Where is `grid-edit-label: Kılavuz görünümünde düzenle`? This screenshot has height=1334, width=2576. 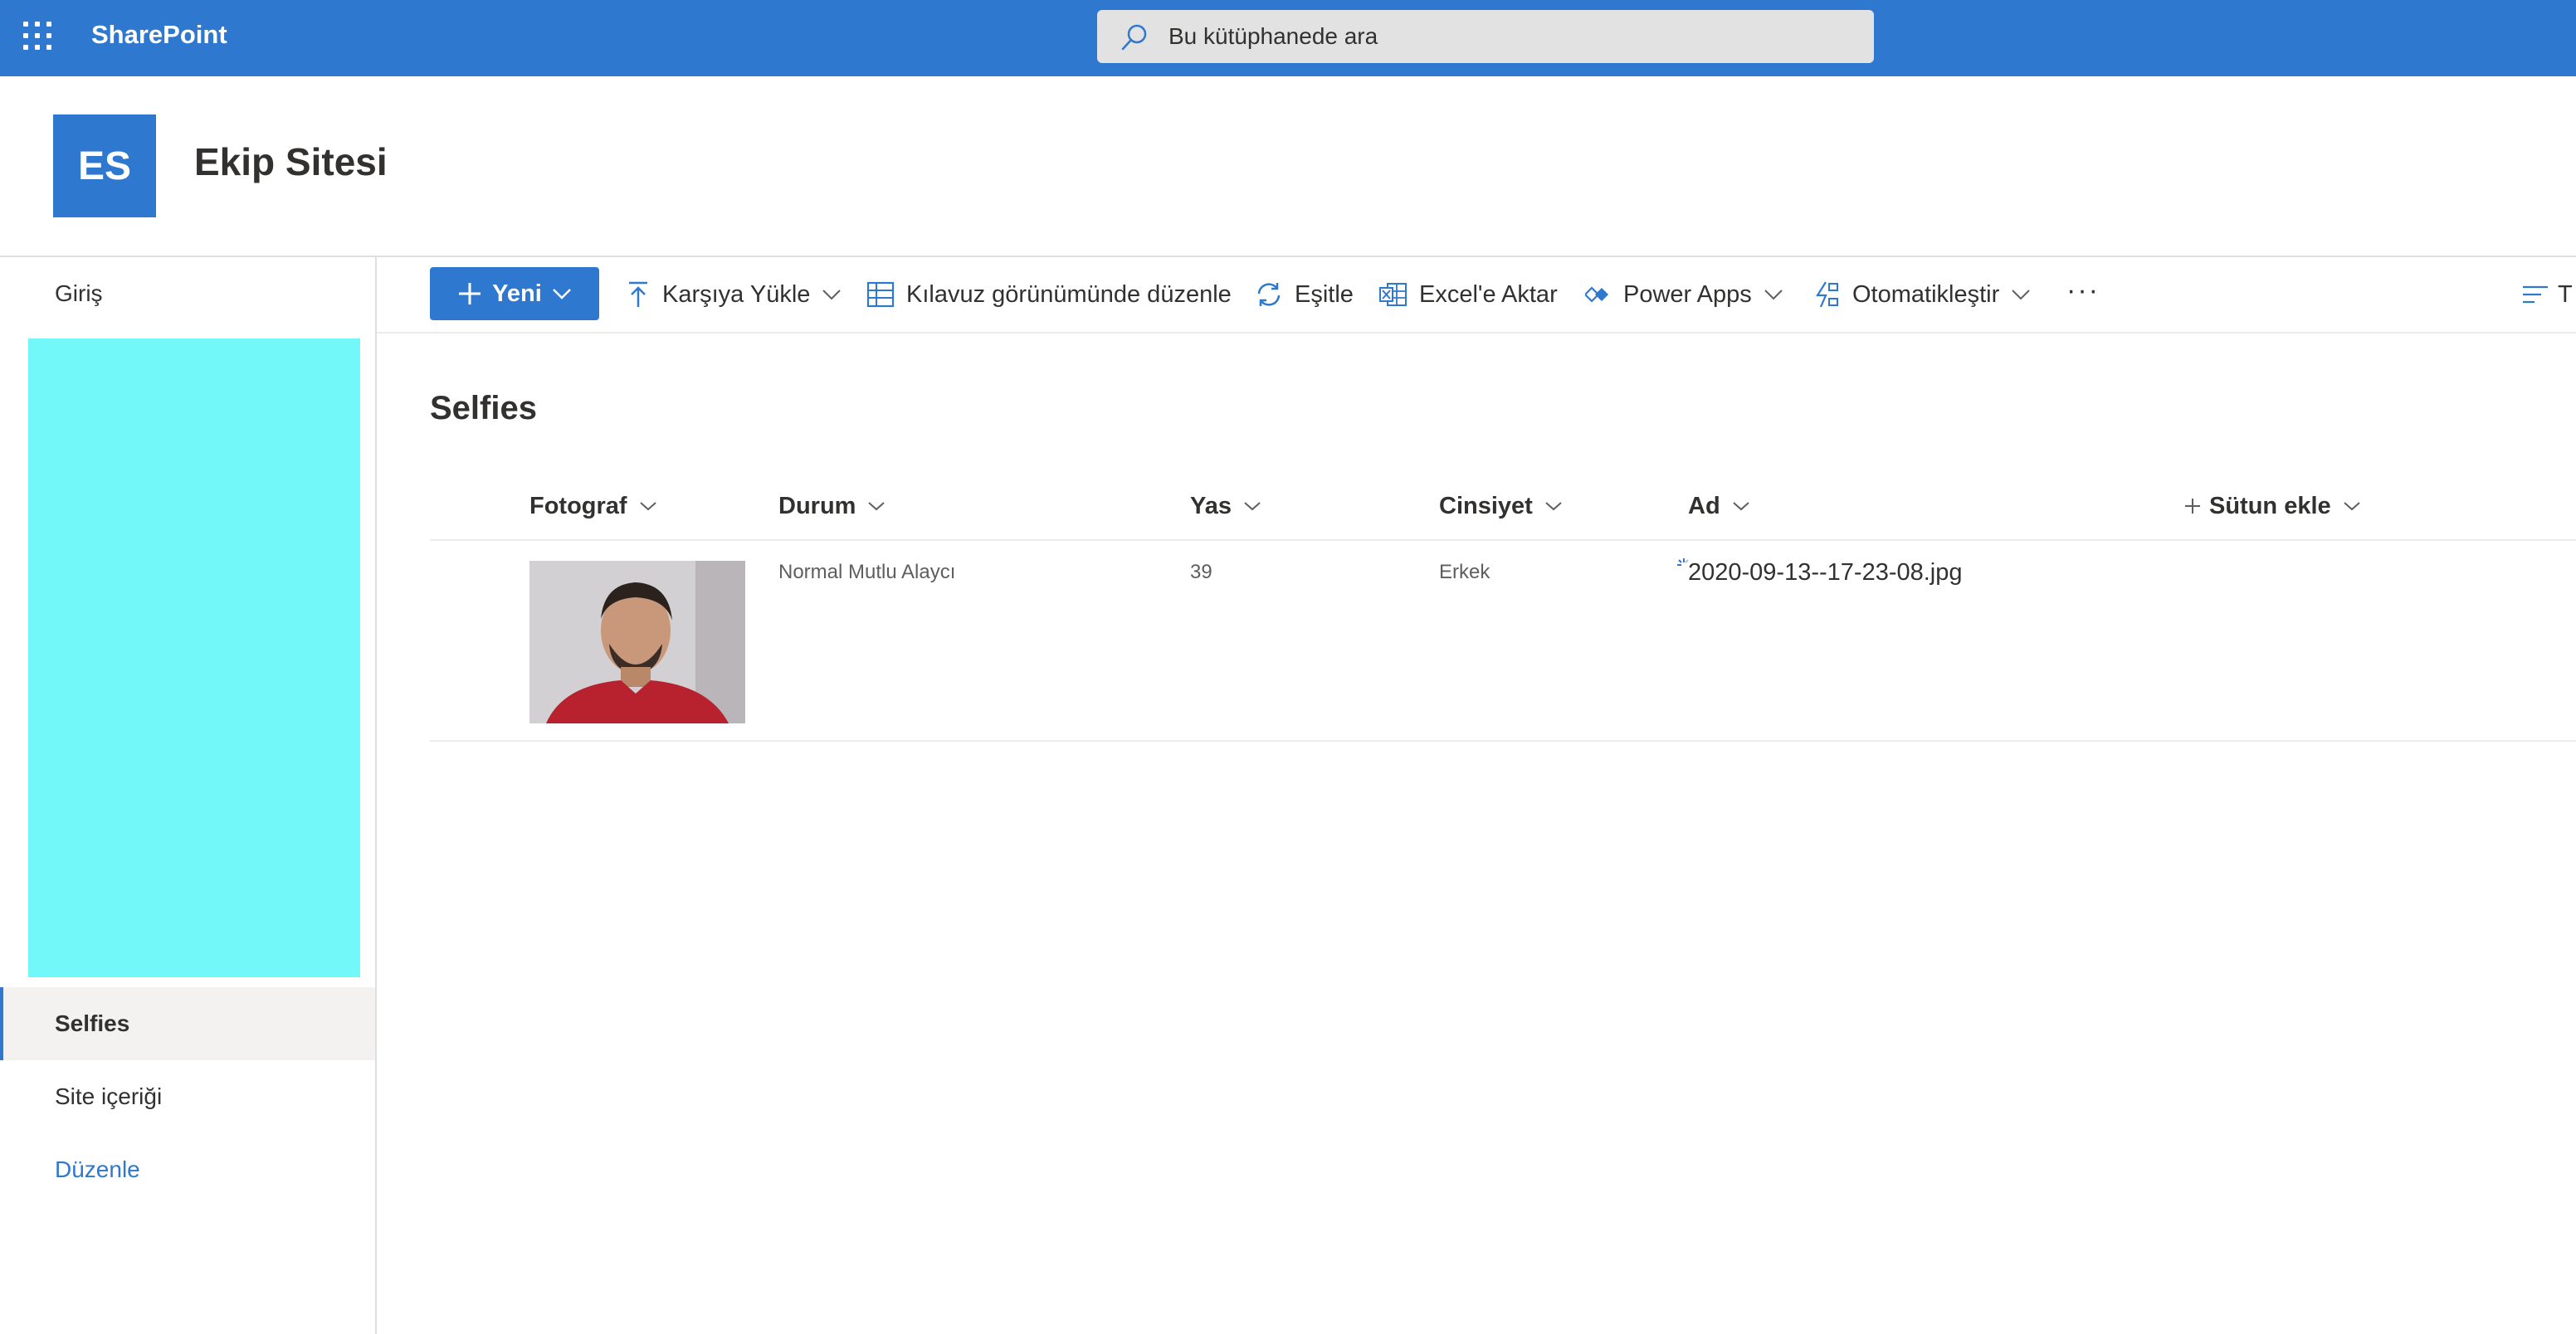
grid-edit-label: Kılavuz görünümünde düzenle is located at coordinates (1069, 294).